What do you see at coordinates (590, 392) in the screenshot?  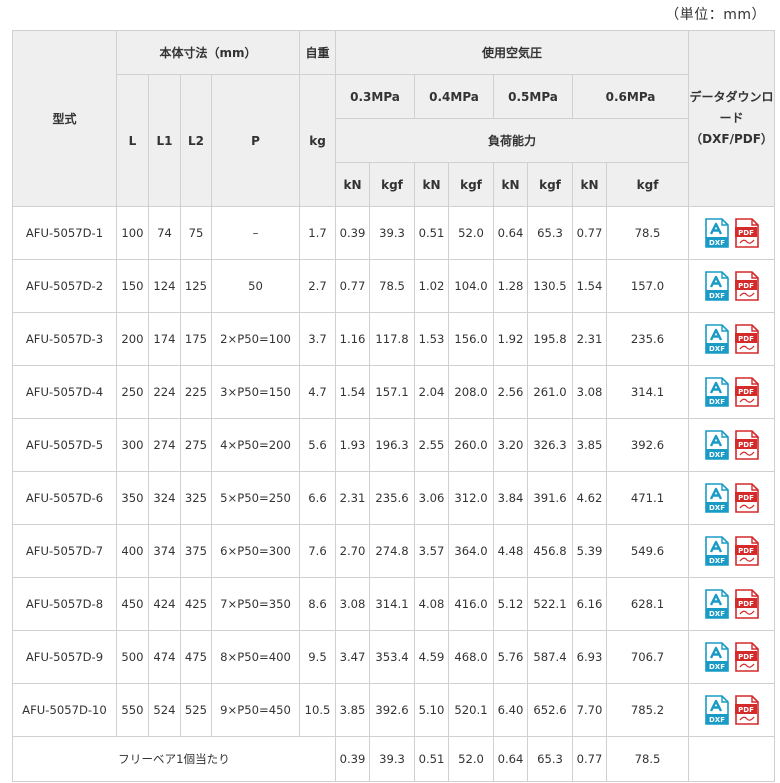 I see `cell-kN06: 3.08` at bounding box center [590, 392].